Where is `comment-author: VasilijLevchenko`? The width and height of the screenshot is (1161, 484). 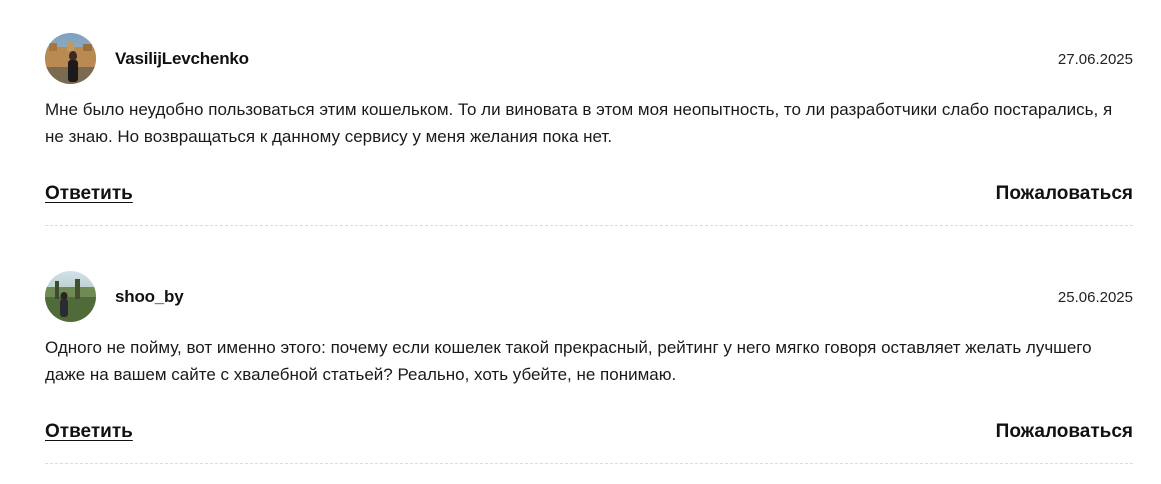
comment-author: VasilijLevchenko is located at coordinates (182, 58).